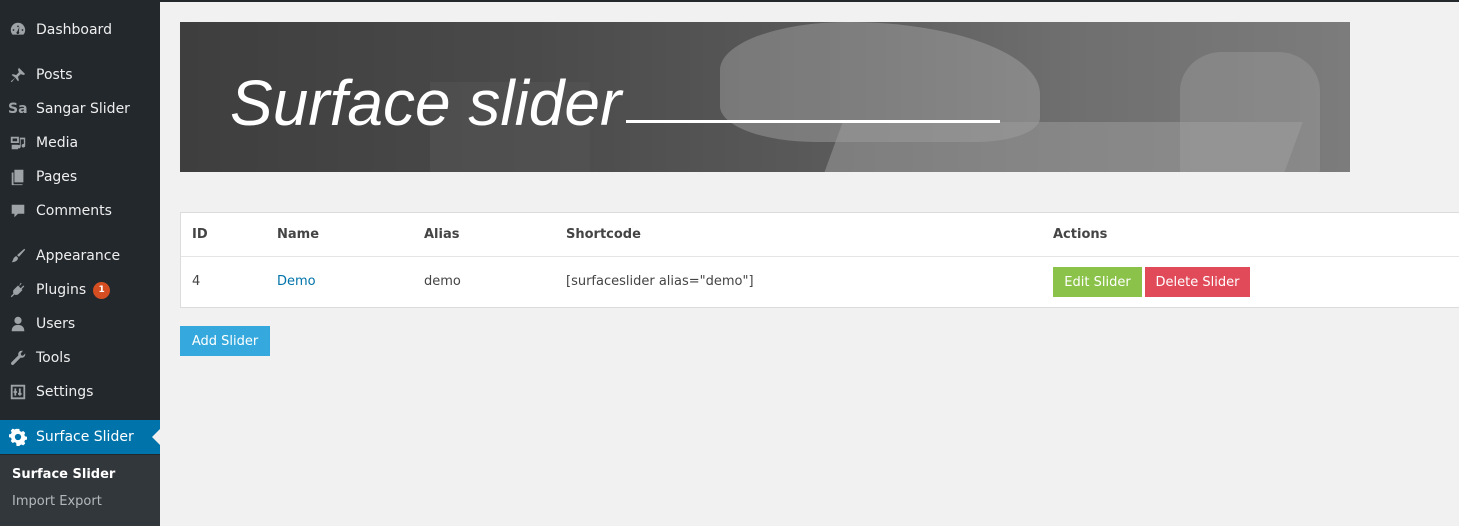 This screenshot has height=526, width=1459. I want to click on wrench-icon, so click(18, 358).